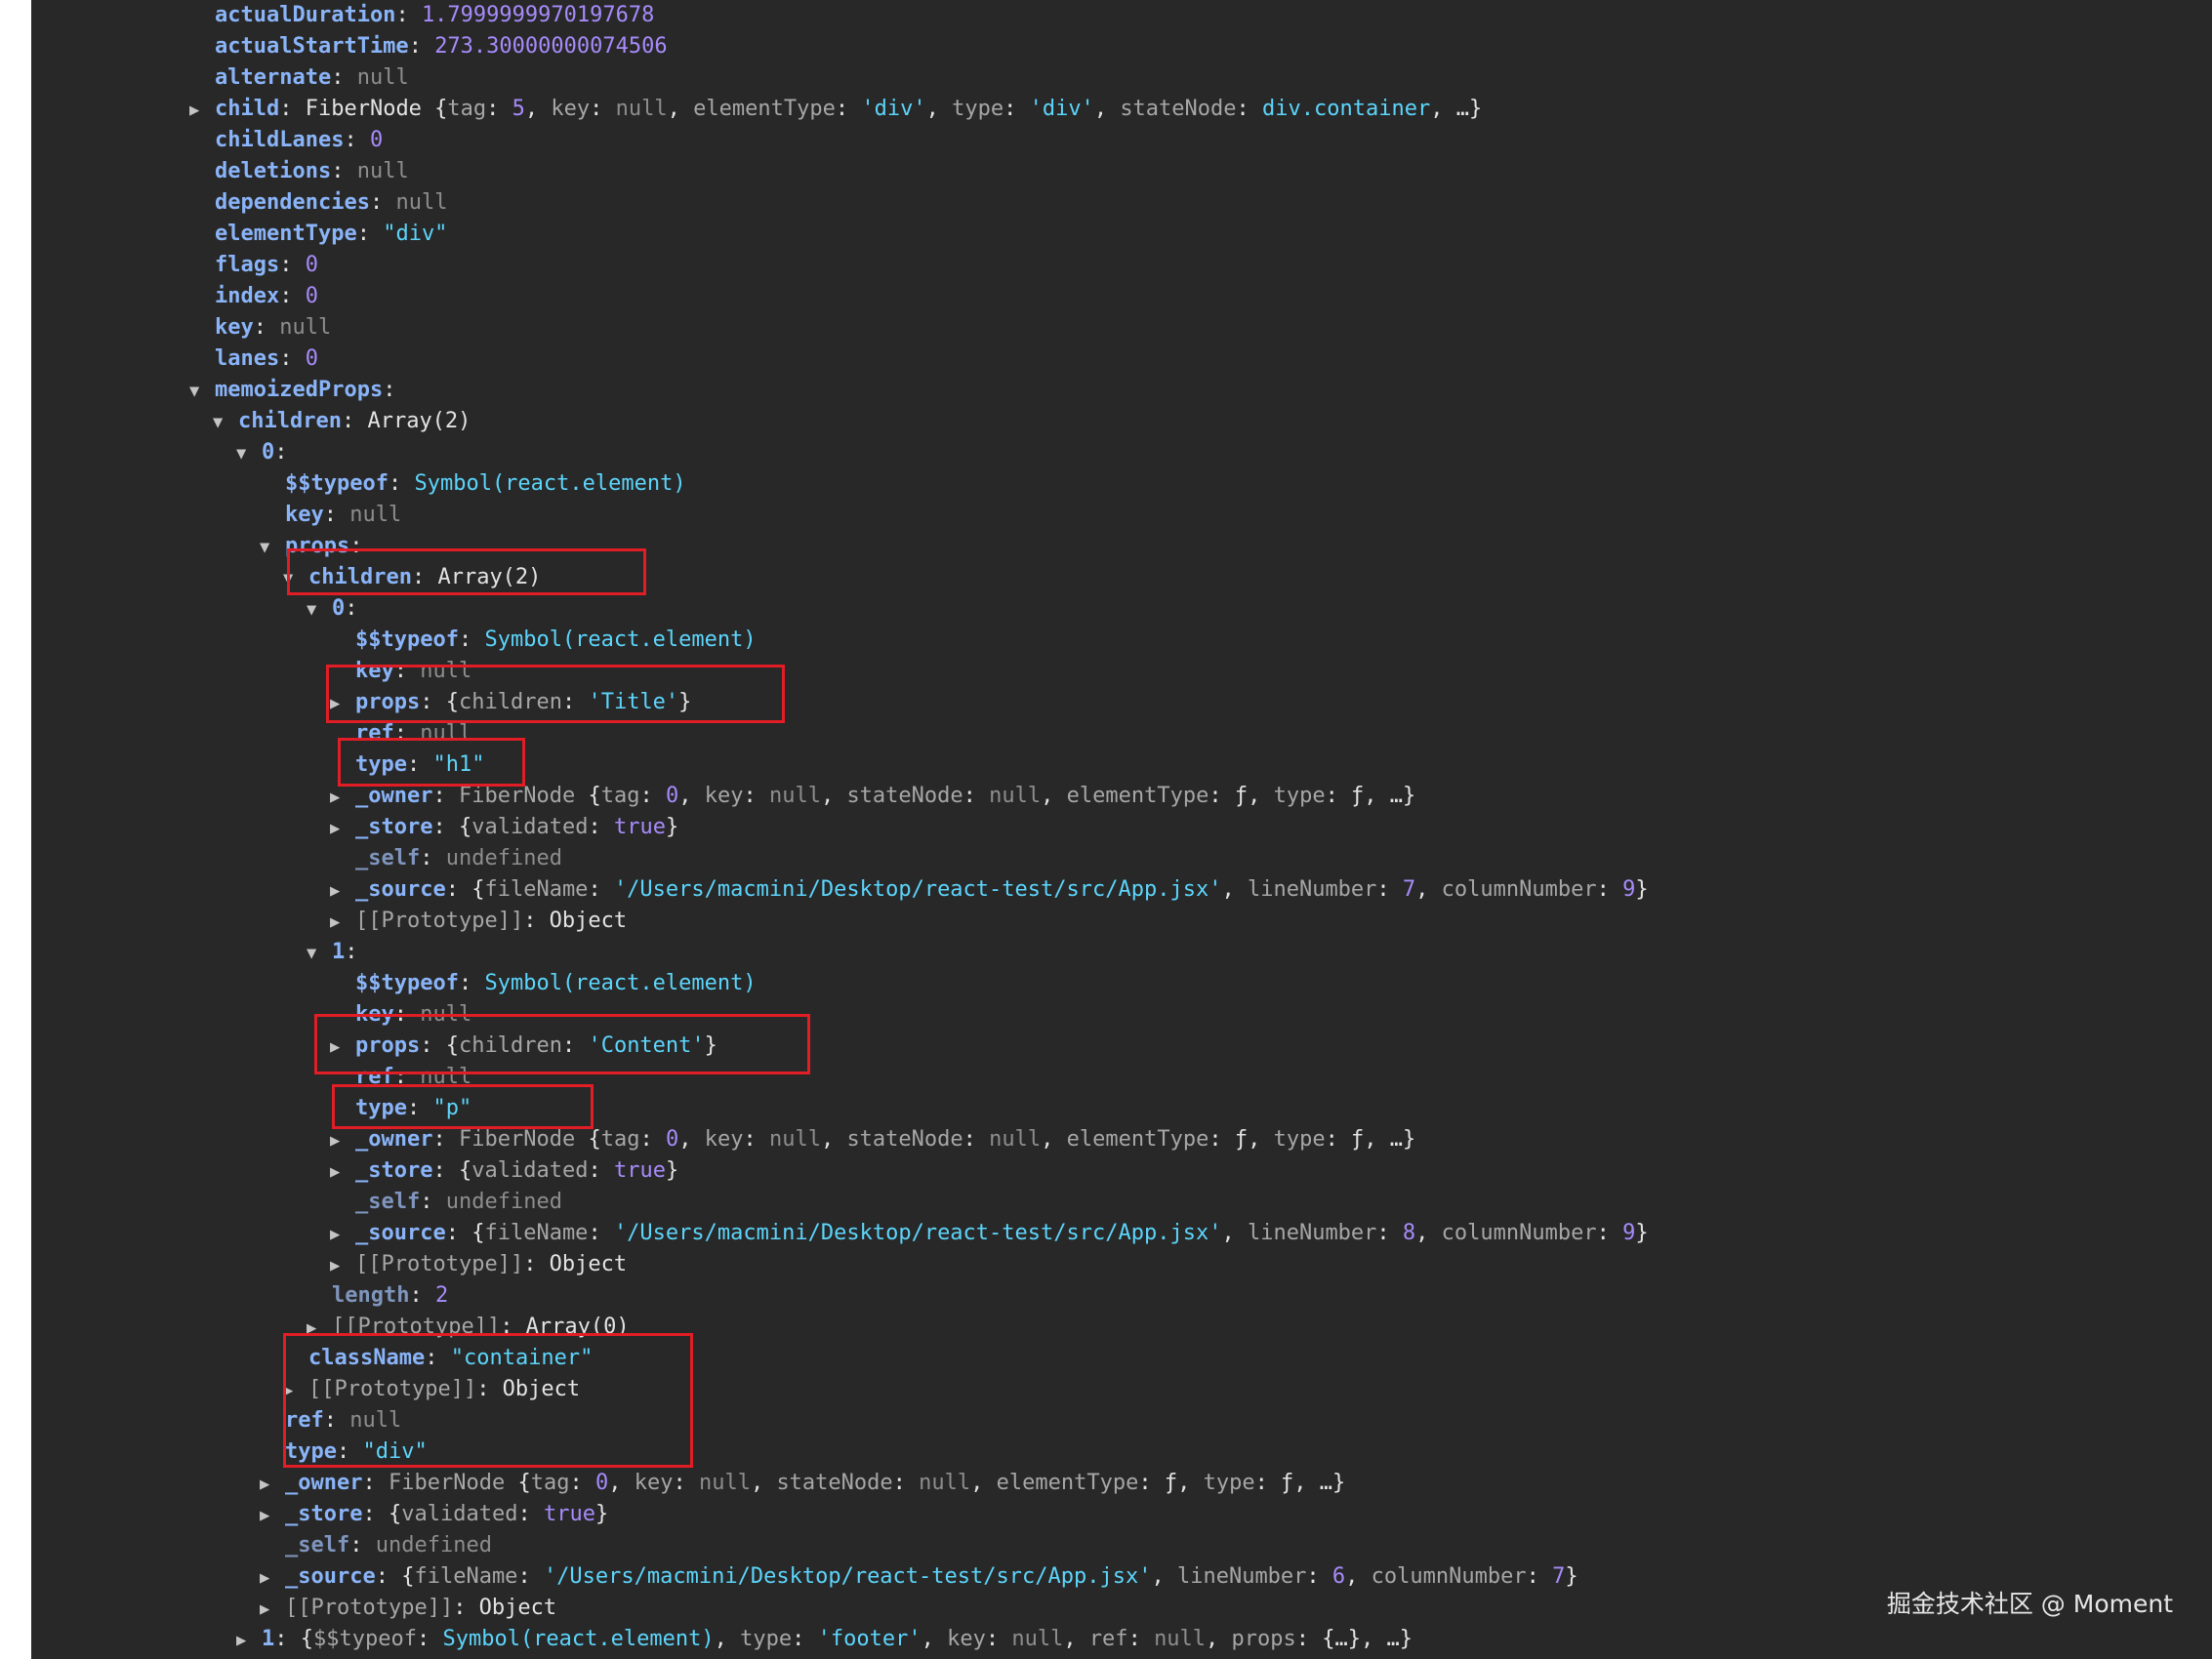 Image resolution: width=2212 pixels, height=1659 pixels. I want to click on property-value: columnNumber, so click(1519, 1233).